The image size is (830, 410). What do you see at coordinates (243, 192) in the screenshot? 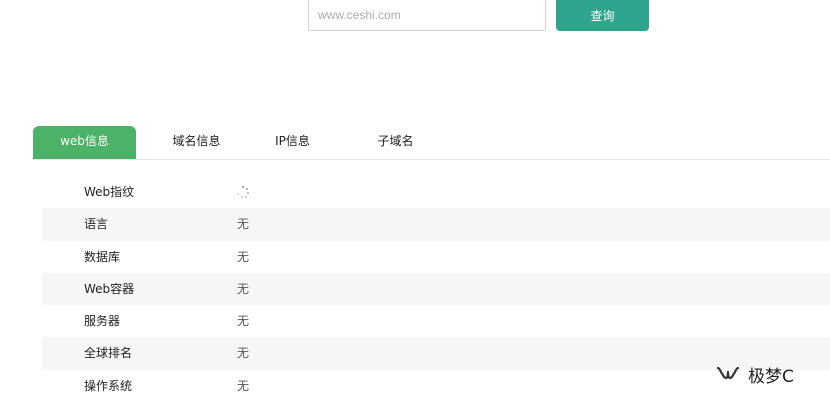
I see `loading-spinner-icon` at bounding box center [243, 192].